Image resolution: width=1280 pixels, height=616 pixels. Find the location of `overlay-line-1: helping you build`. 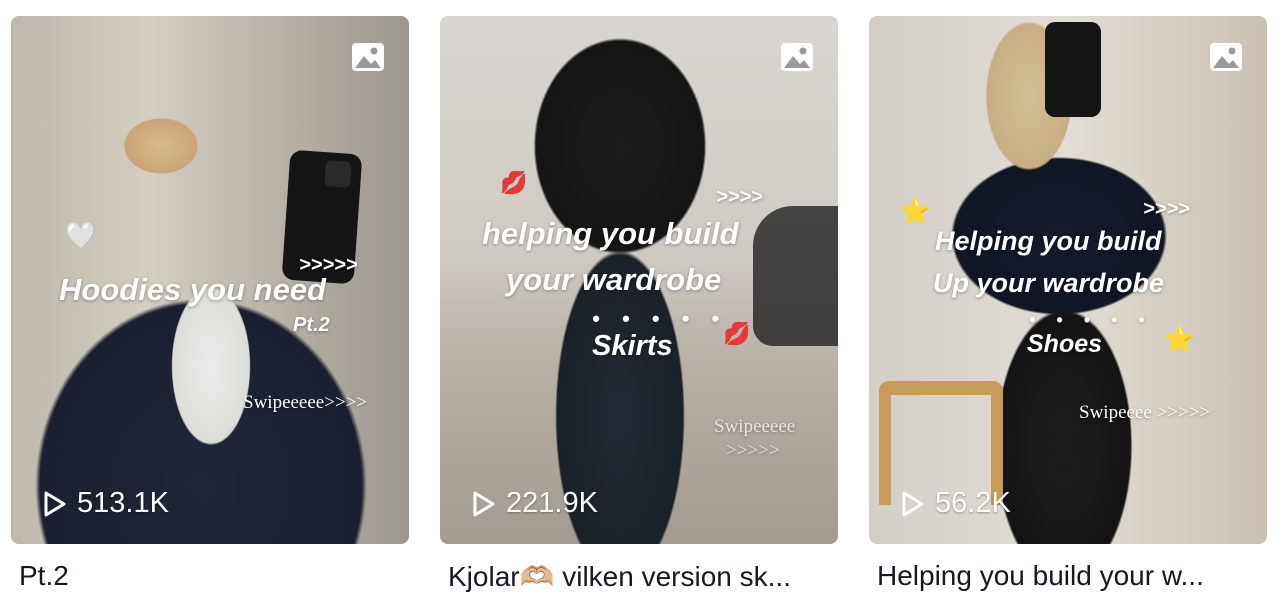

overlay-line-1: helping you build is located at coordinates (610, 233).